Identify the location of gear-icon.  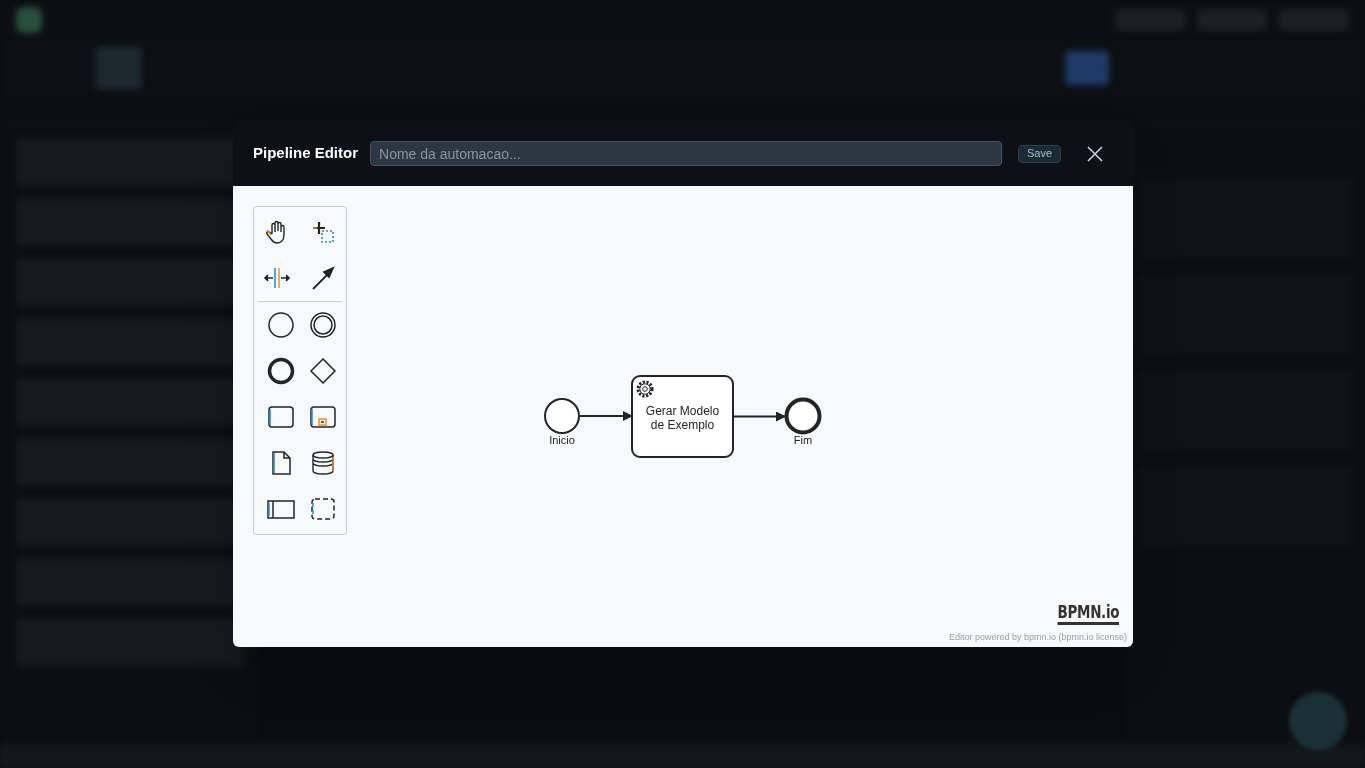
(645, 389).